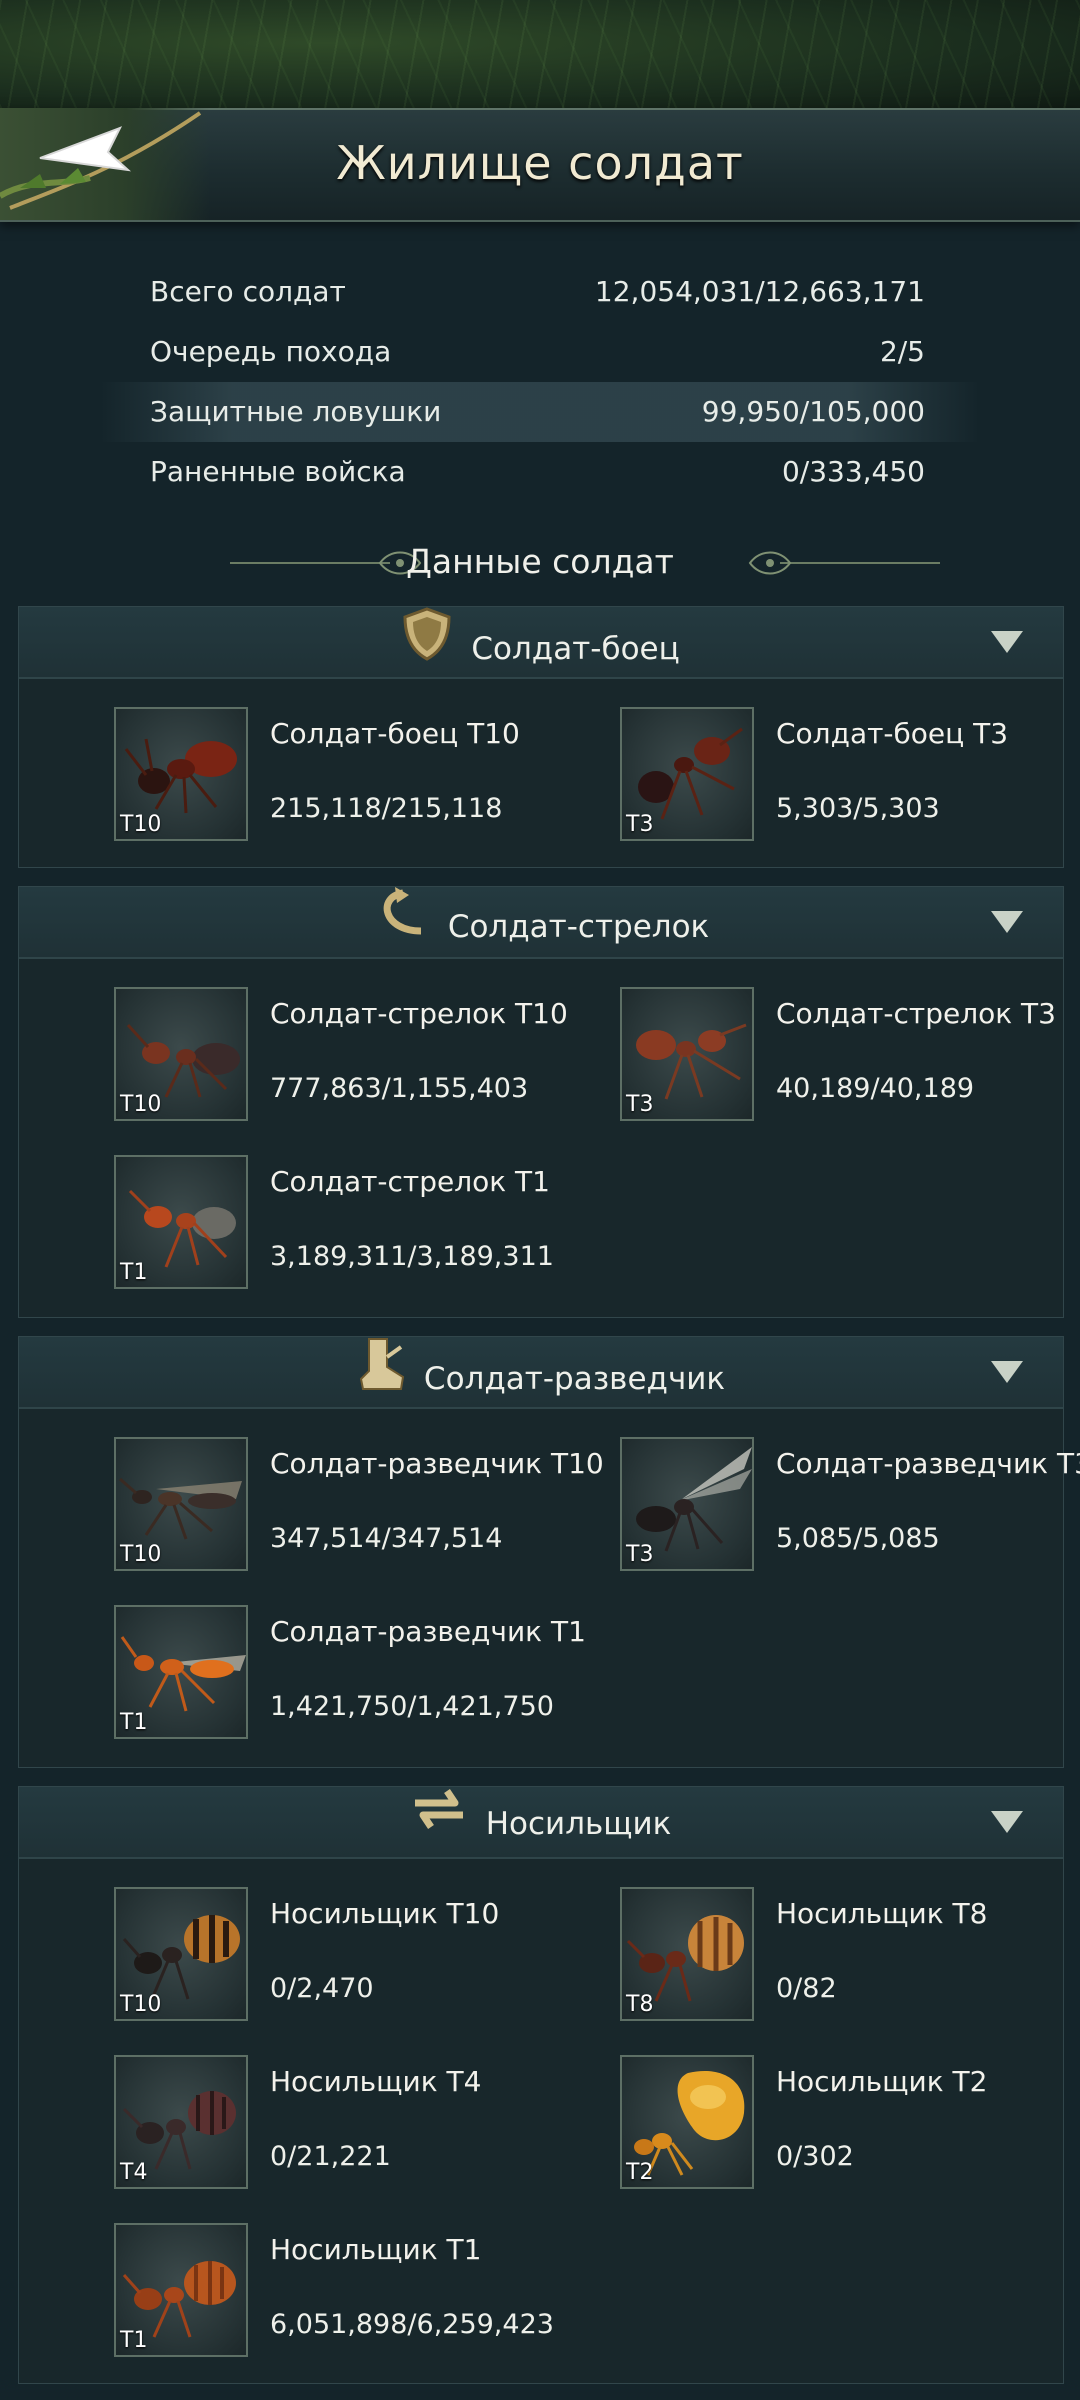  Describe the element at coordinates (439, 1824) in the screenshot. I see `transfer-arrows-icon` at that location.